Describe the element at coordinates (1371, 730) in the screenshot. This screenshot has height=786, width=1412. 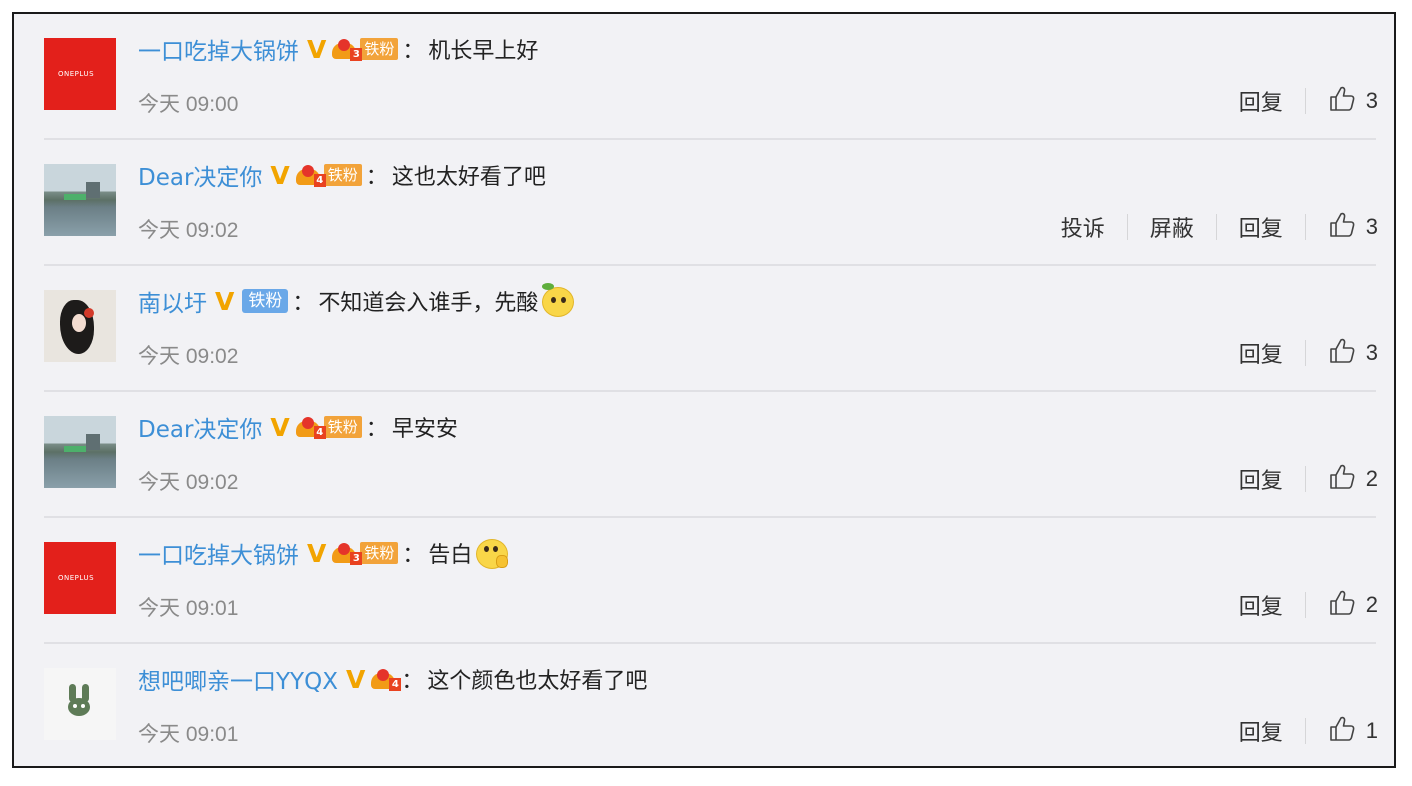
I see `like-count: 1` at that location.